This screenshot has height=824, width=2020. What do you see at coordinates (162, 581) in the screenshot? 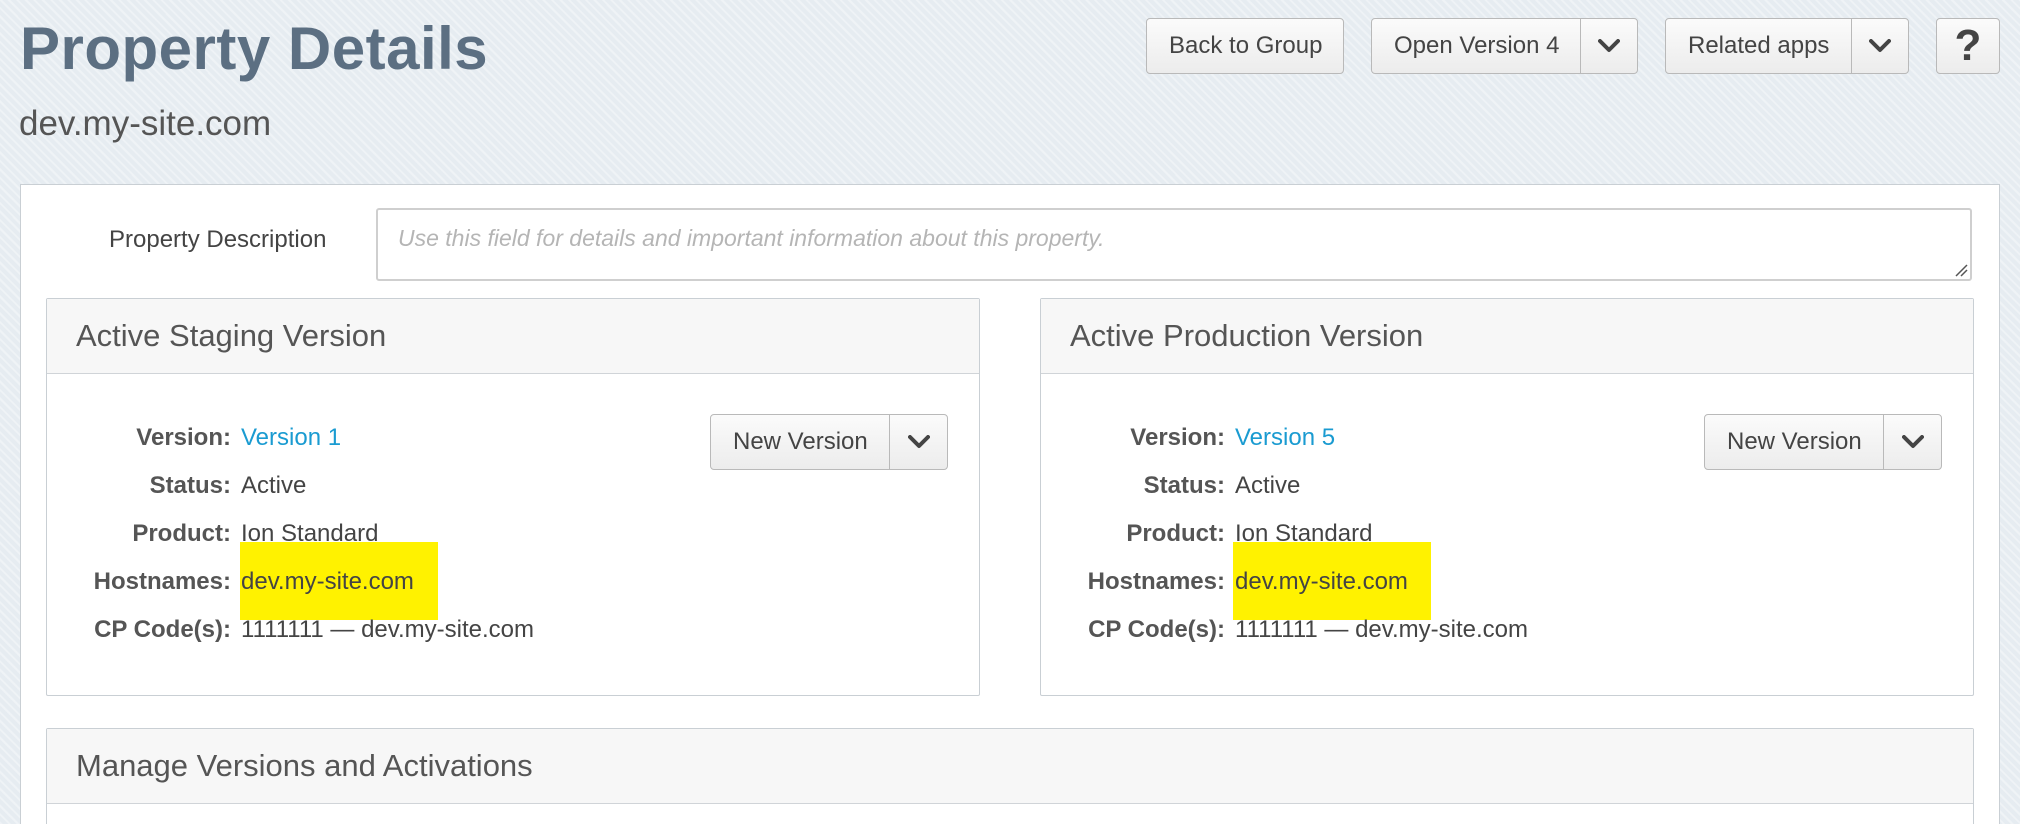
I see `staging-hostnames-label: Hostnames:` at bounding box center [162, 581].